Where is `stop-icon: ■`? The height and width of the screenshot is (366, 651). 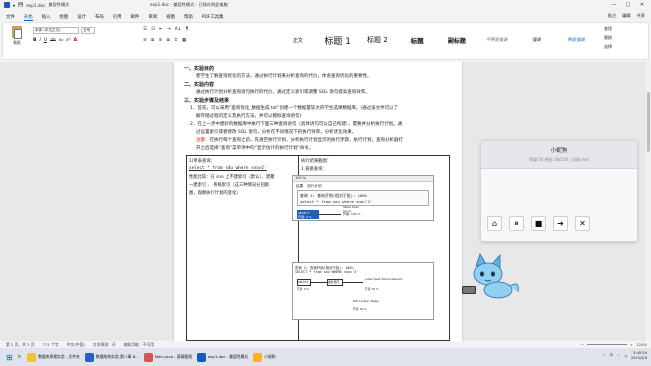
stop-icon: ■ is located at coordinates (538, 223).